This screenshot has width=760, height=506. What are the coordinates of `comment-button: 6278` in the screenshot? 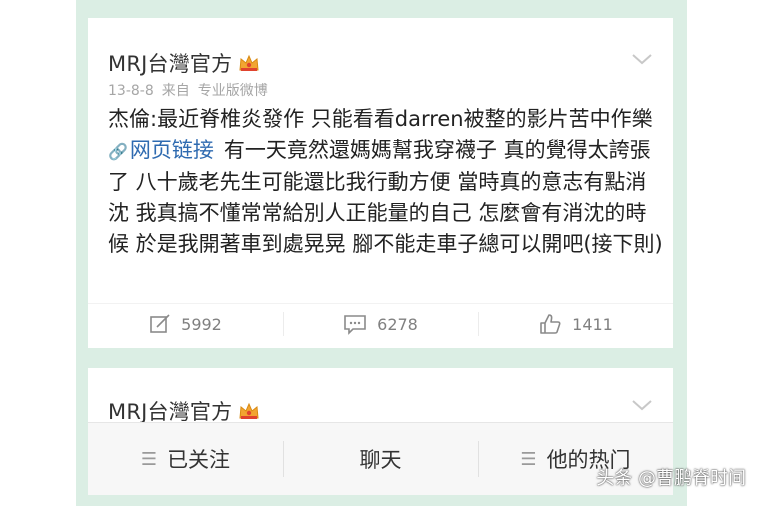 It's located at (380, 324).